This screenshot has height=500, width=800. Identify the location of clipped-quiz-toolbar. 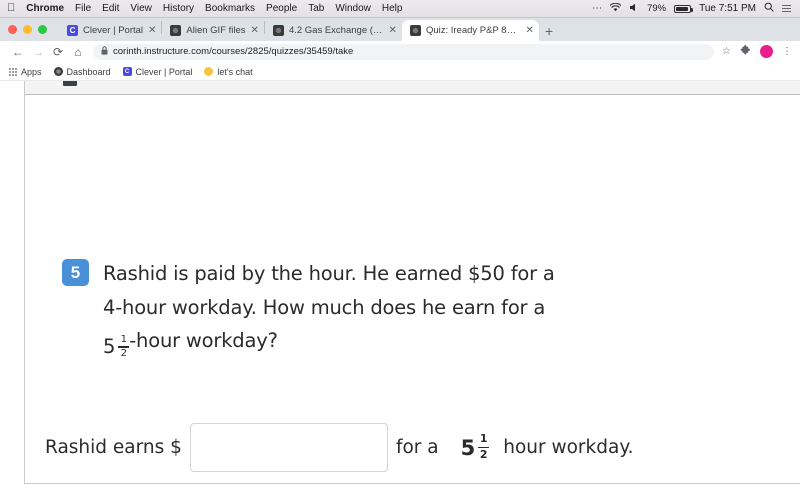
(412, 88).